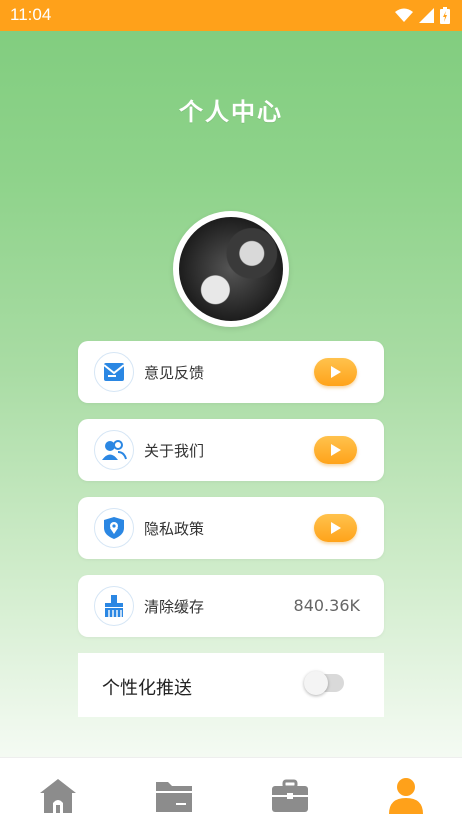  I want to click on user-icon, so click(406, 796).